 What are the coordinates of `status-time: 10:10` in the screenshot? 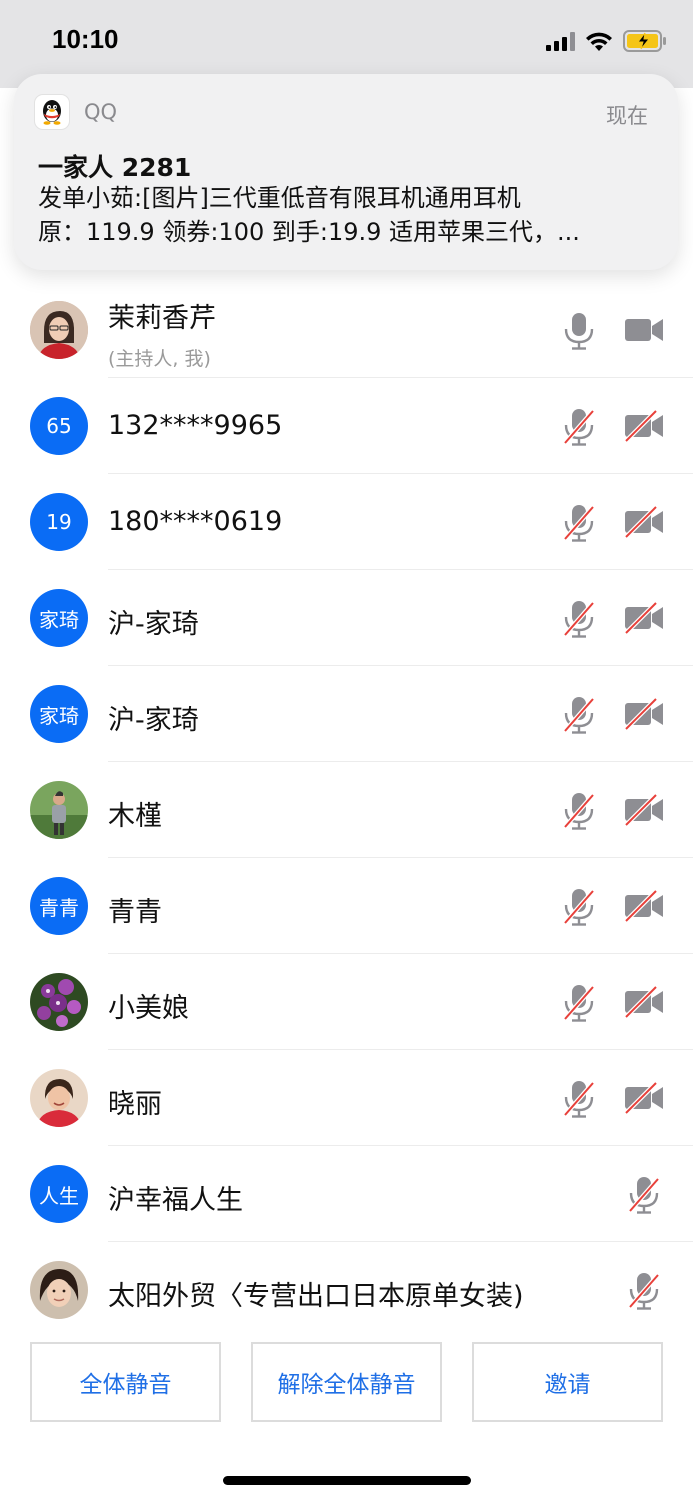 It's located at (85, 39).